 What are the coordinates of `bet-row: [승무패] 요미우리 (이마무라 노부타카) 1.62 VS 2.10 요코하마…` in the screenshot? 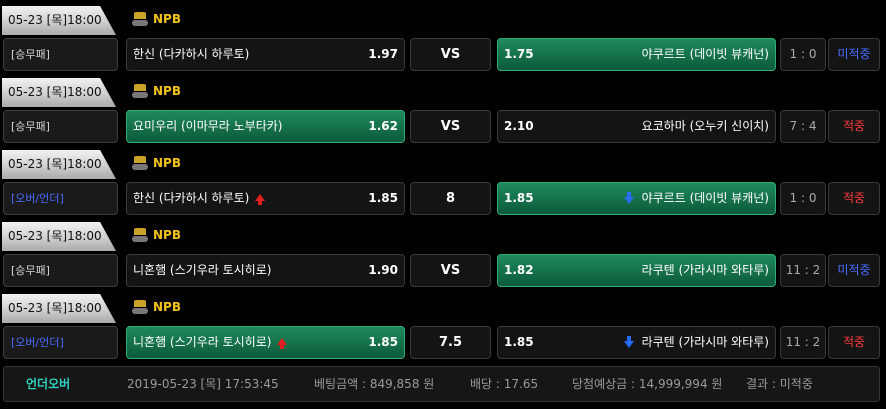 It's located at (443, 127).